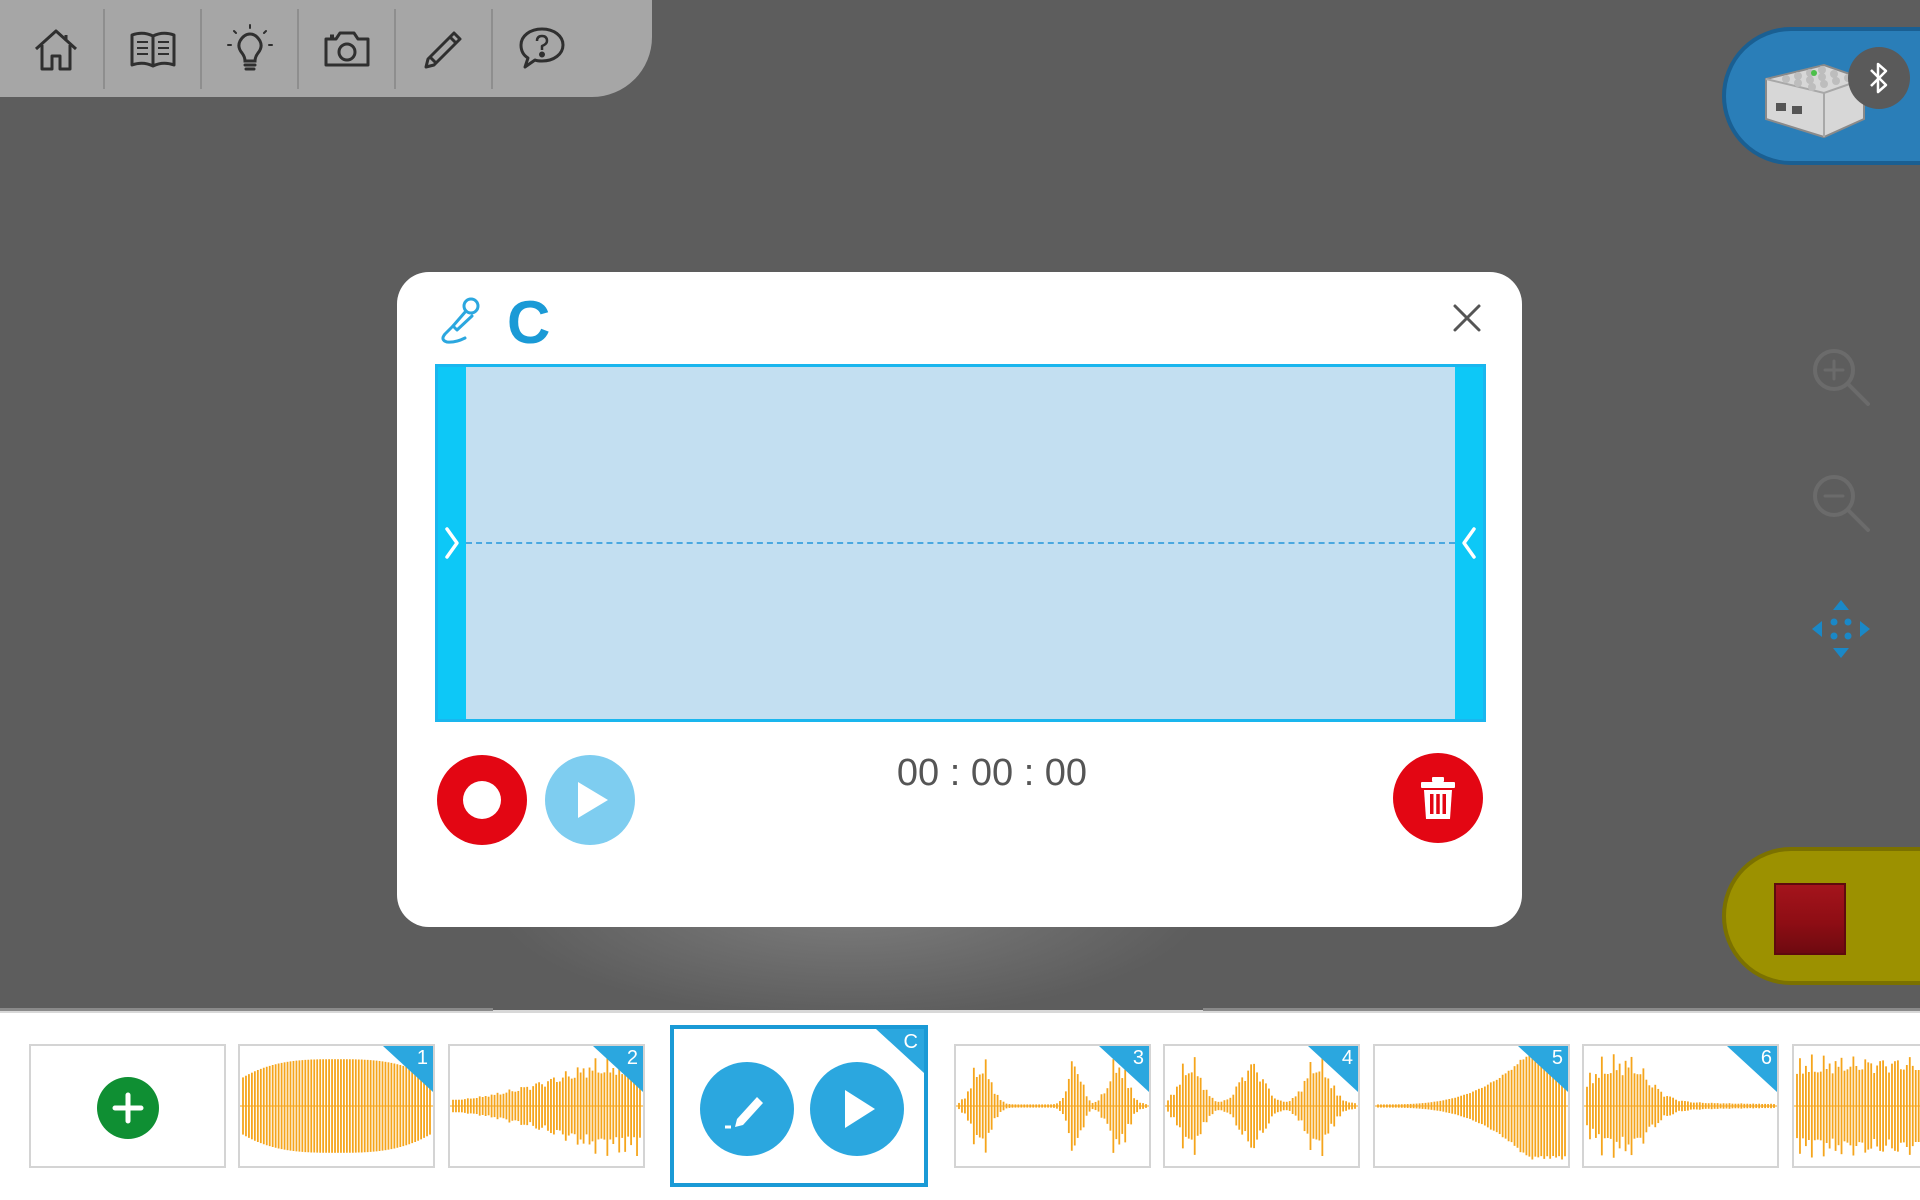 The image size is (1920, 1200). Describe the element at coordinates (1557, 1058) in the screenshot. I see `sound-number: 5` at that location.